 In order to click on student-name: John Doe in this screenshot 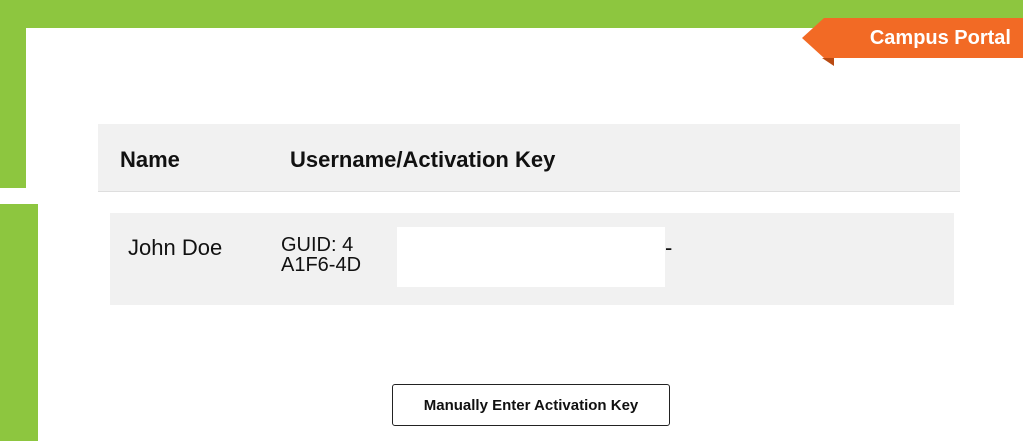, I will do `click(175, 247)`.